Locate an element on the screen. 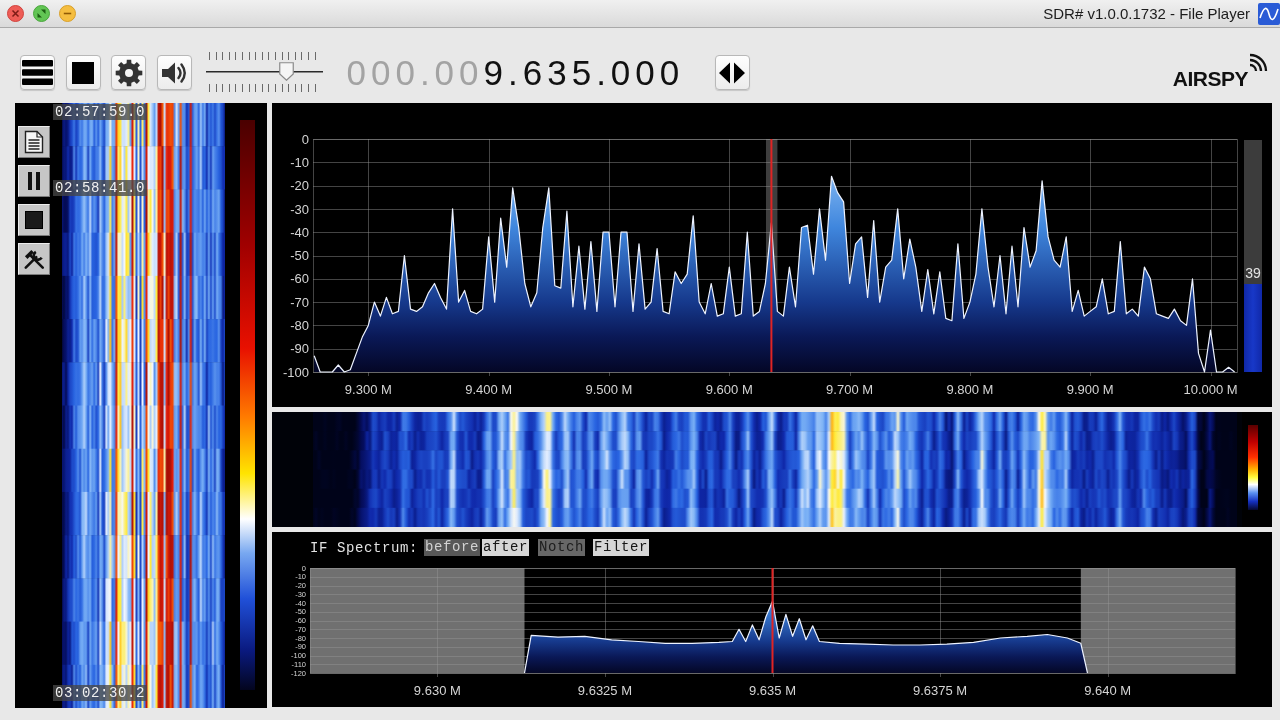 This screenshot has height=720, width=1280. left-right-arrows-icon is located at coordinates (732, 72).